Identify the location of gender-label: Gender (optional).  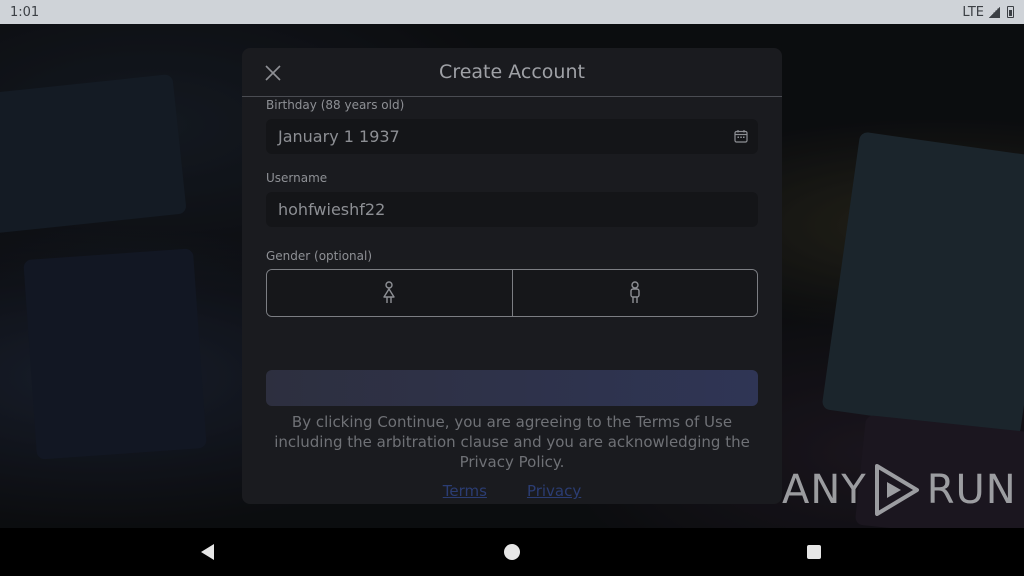
(319, 256).